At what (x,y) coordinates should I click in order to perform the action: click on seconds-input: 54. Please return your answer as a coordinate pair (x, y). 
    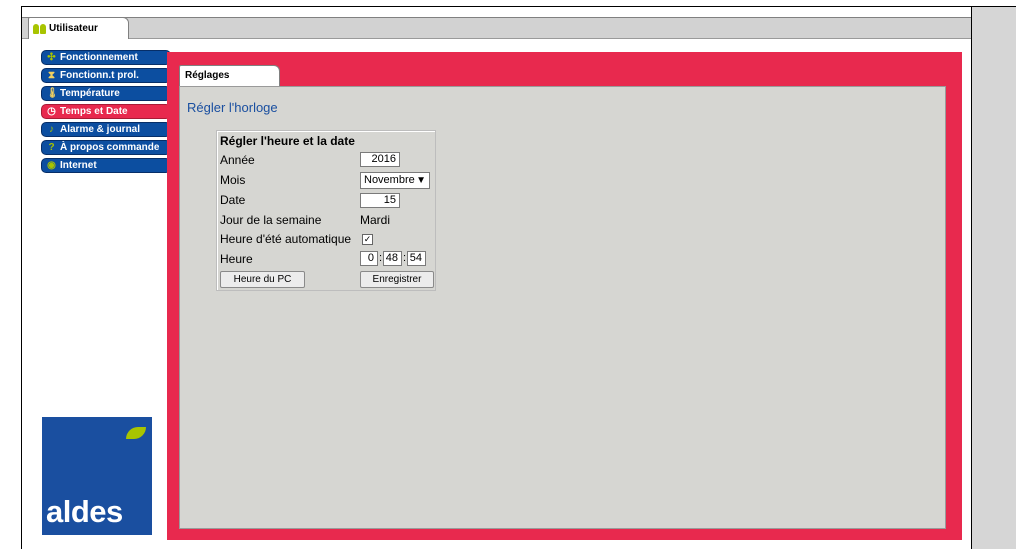
    Looking at the image, I should click on (416, 258).